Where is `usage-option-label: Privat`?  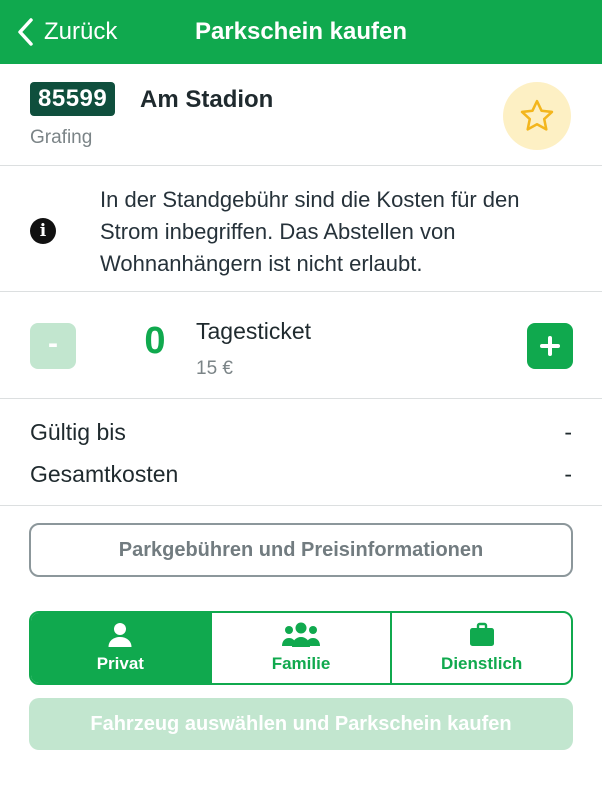
usage-option-label: Privat is located at coordinates (120, 663).